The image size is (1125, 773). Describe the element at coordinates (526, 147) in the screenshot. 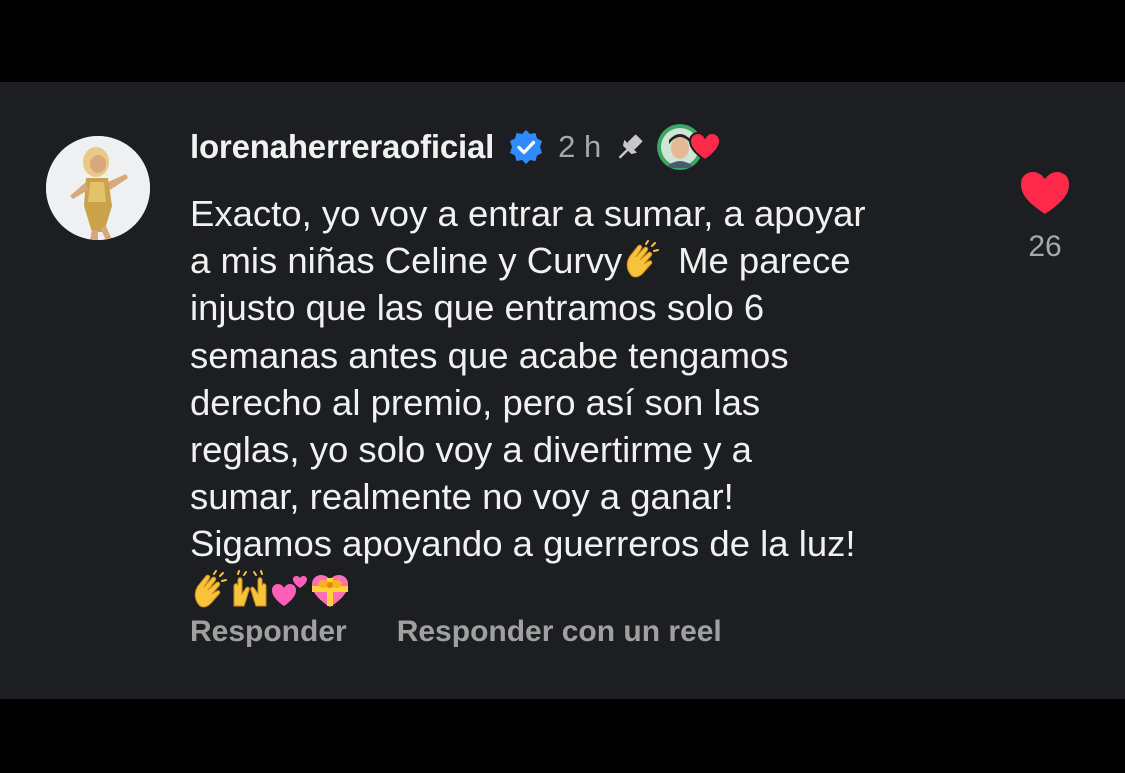

I see `verified-badge-icon` at that location.